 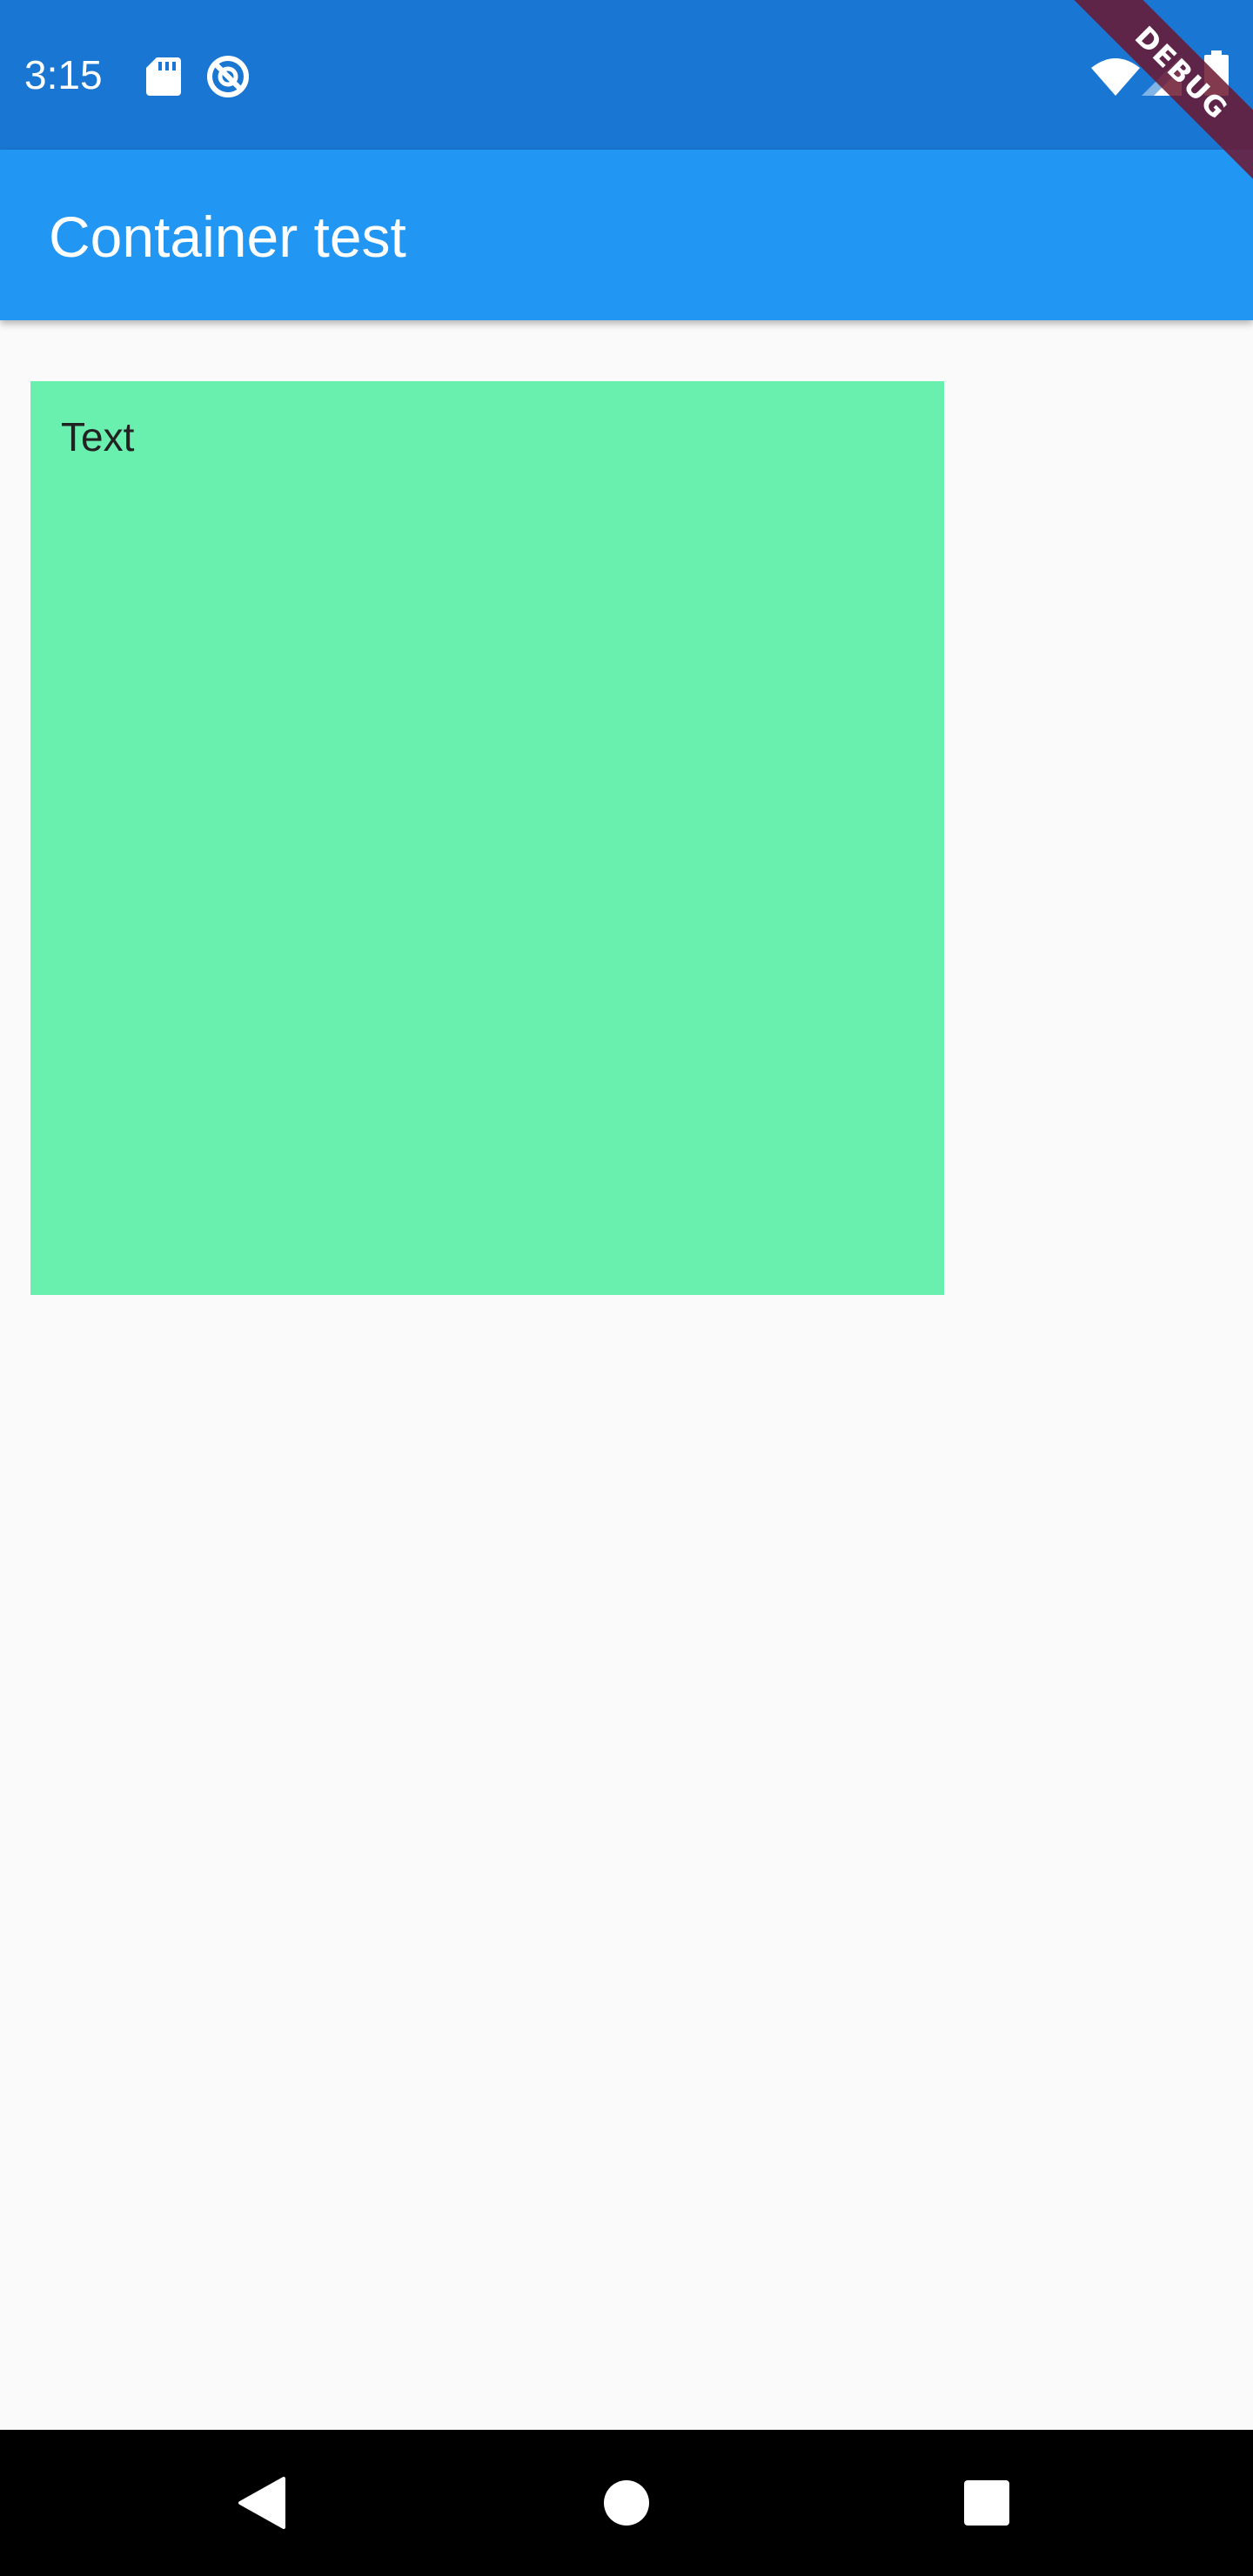 What do you see at coordinates (228, 77) in the screenshot?
I see `sync-off-icon` at bounding box center [228, 77].